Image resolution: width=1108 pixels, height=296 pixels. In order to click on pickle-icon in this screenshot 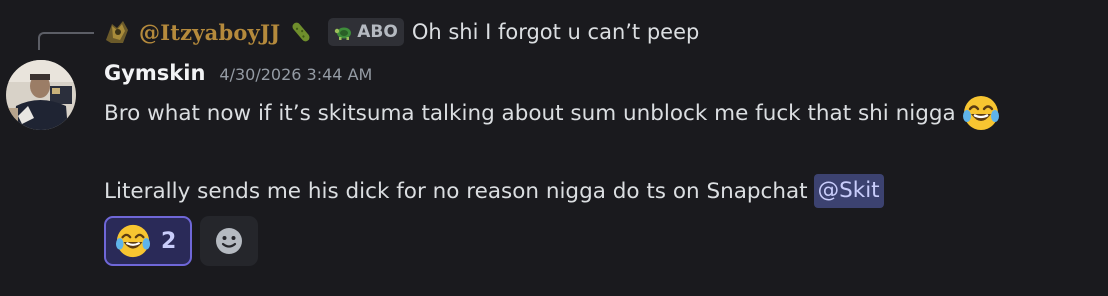, I will do `click(301, 32)`.